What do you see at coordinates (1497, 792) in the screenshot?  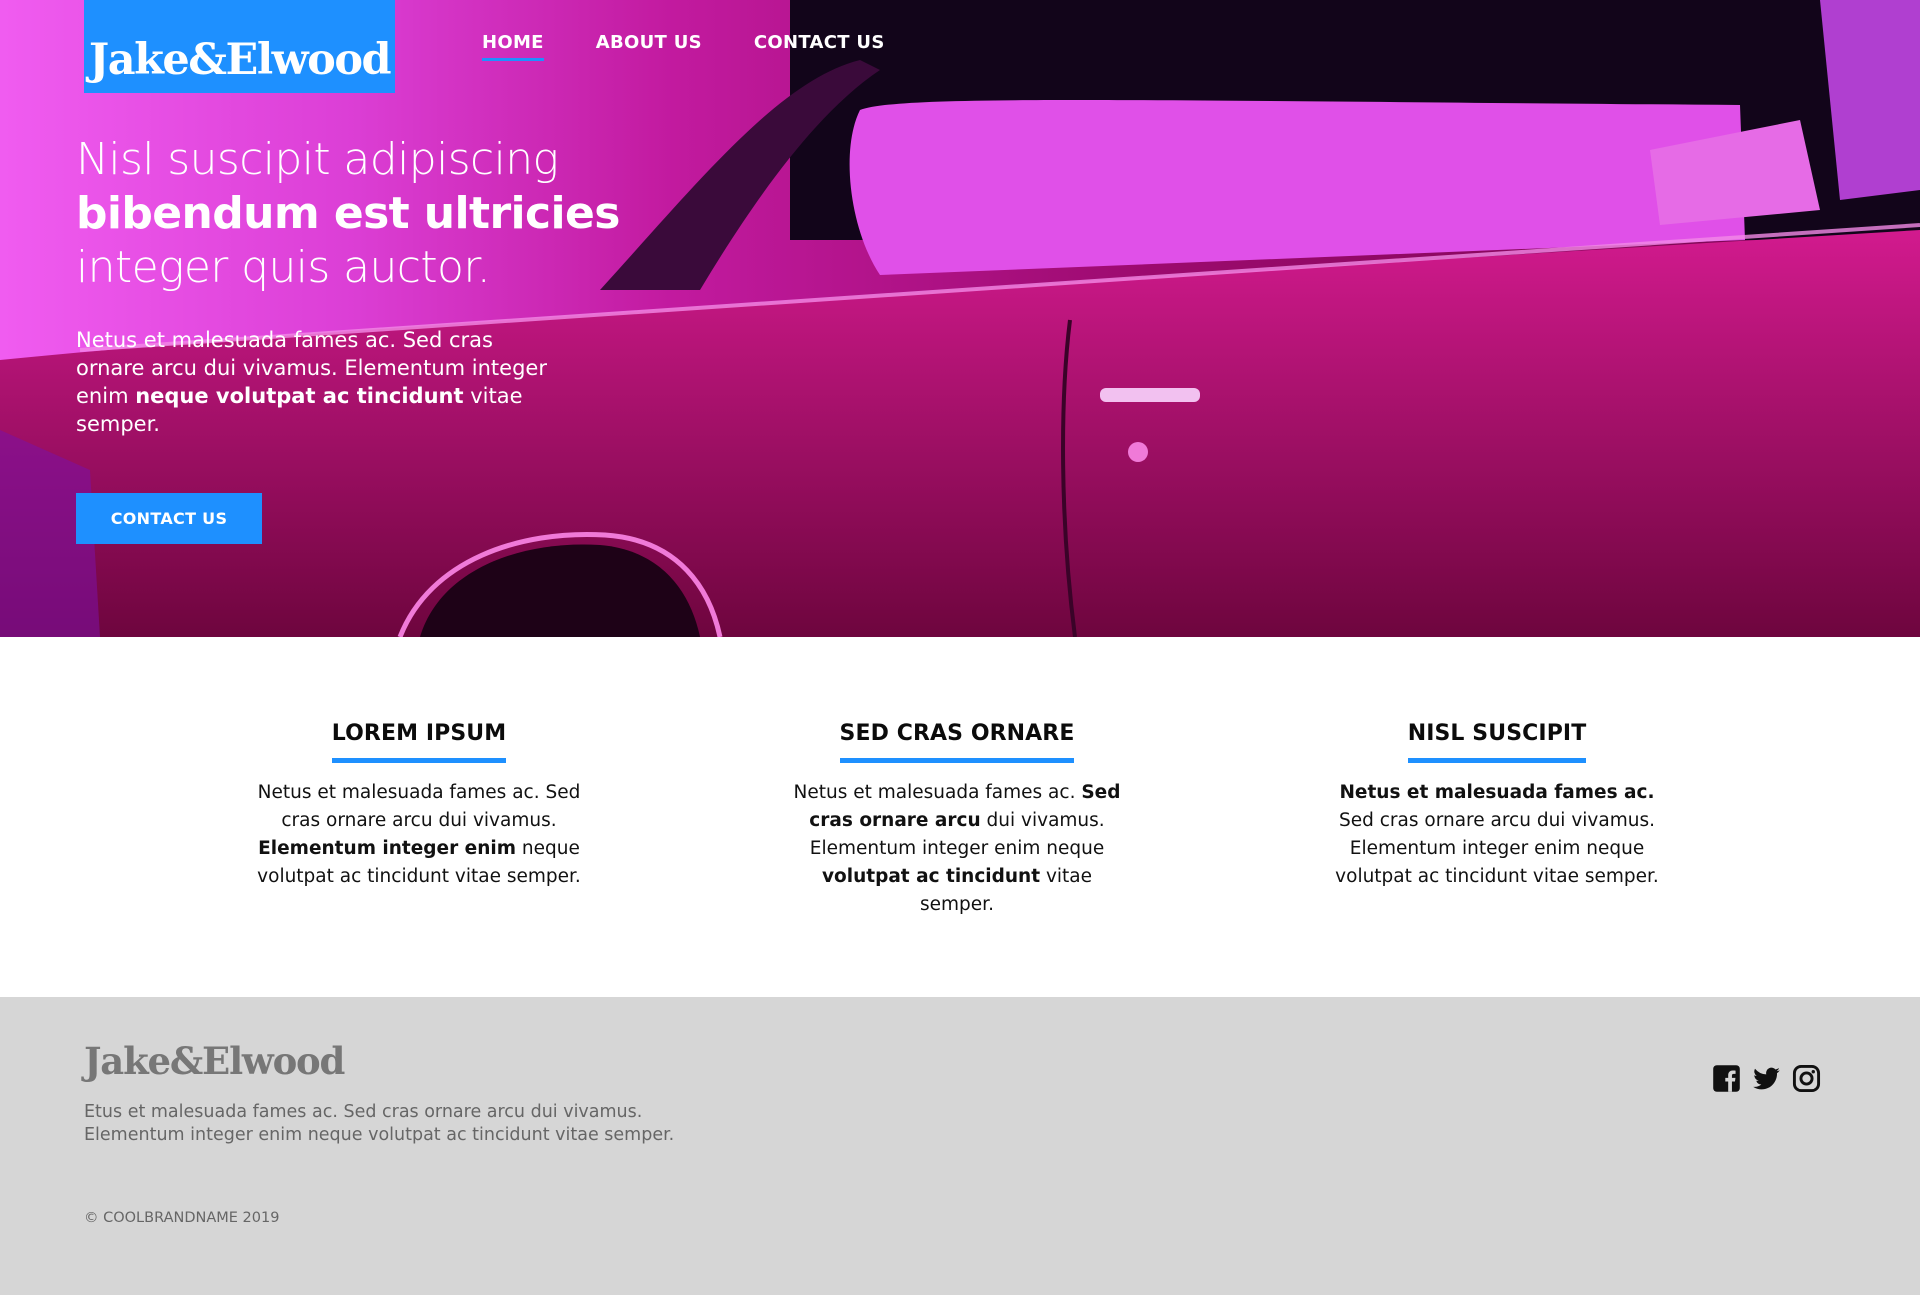 I see `feature-text-bold: Netus et malesuada fames ac.` at bounding box center [1497, 792].